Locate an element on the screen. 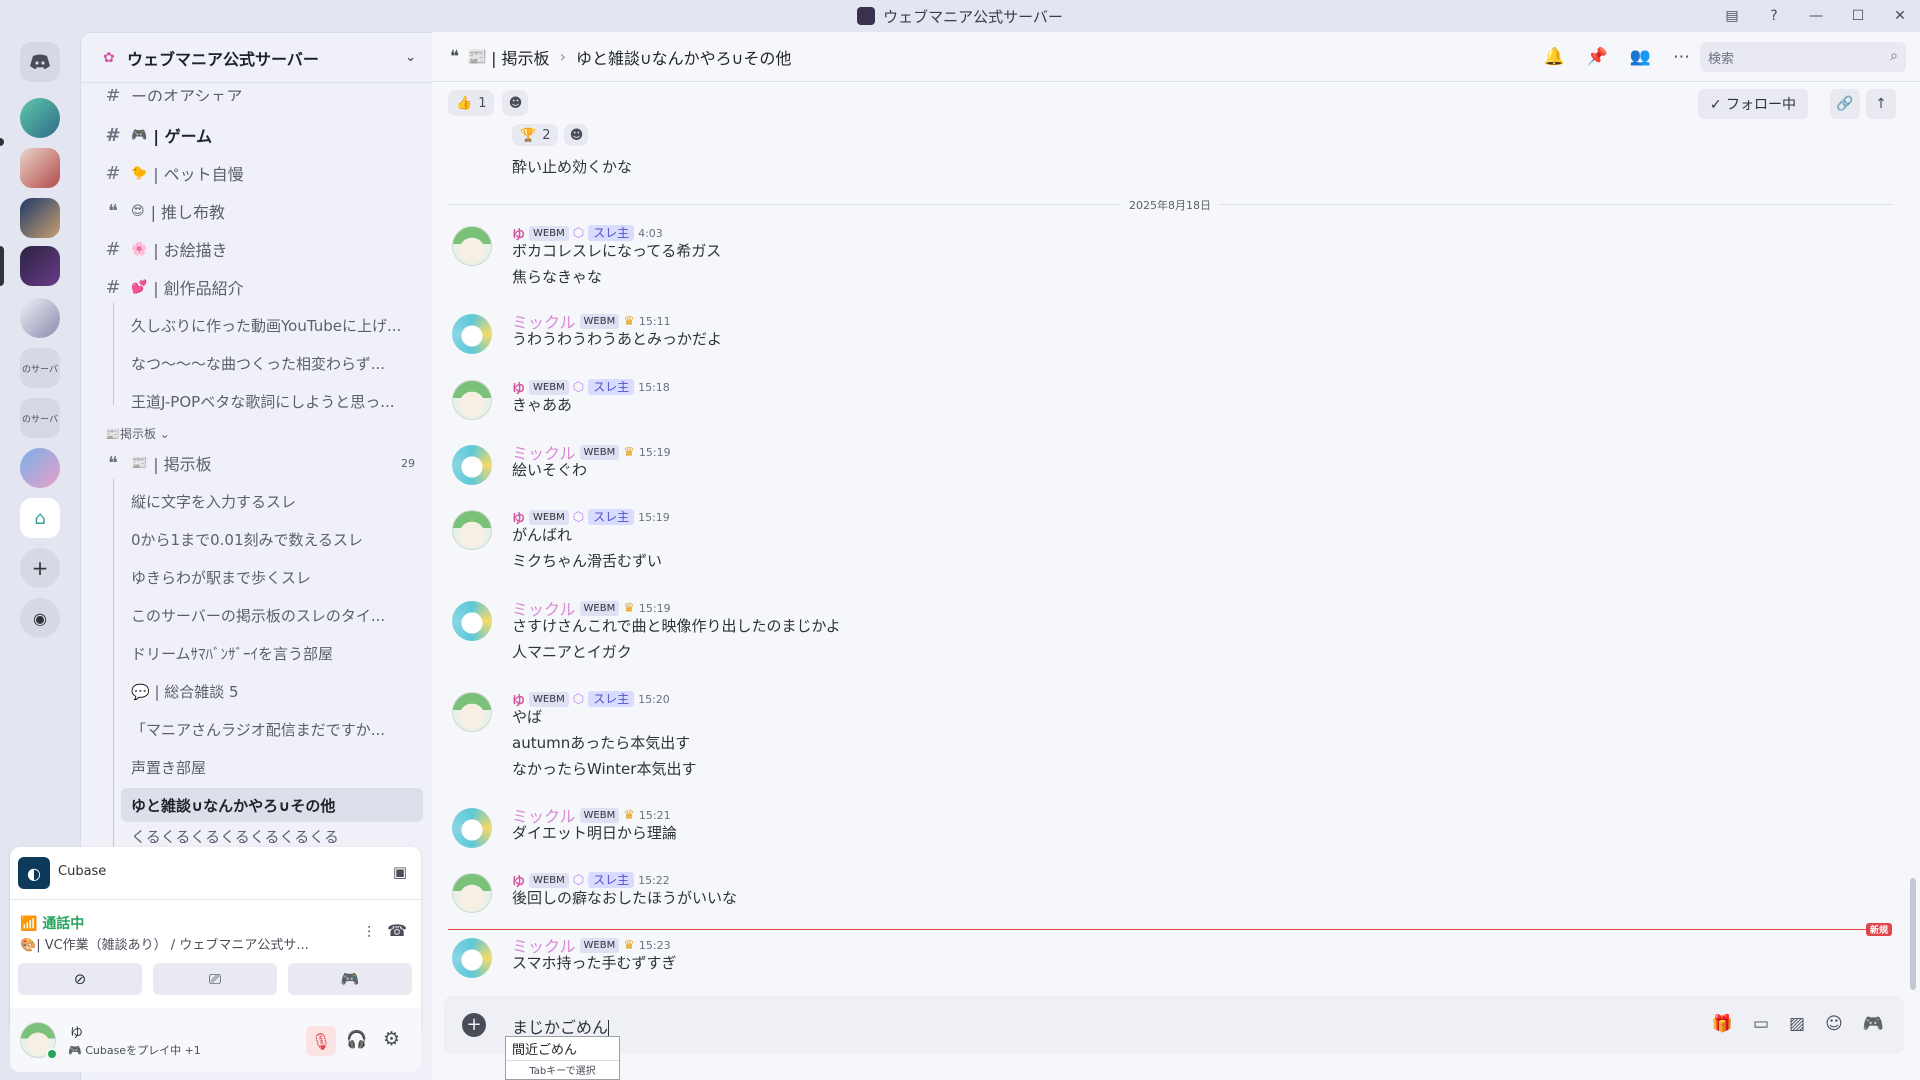 The width and height of the screenshot is (1920, 1080). gift-icon: 🎁 is located at coordinates (1722, 1024).